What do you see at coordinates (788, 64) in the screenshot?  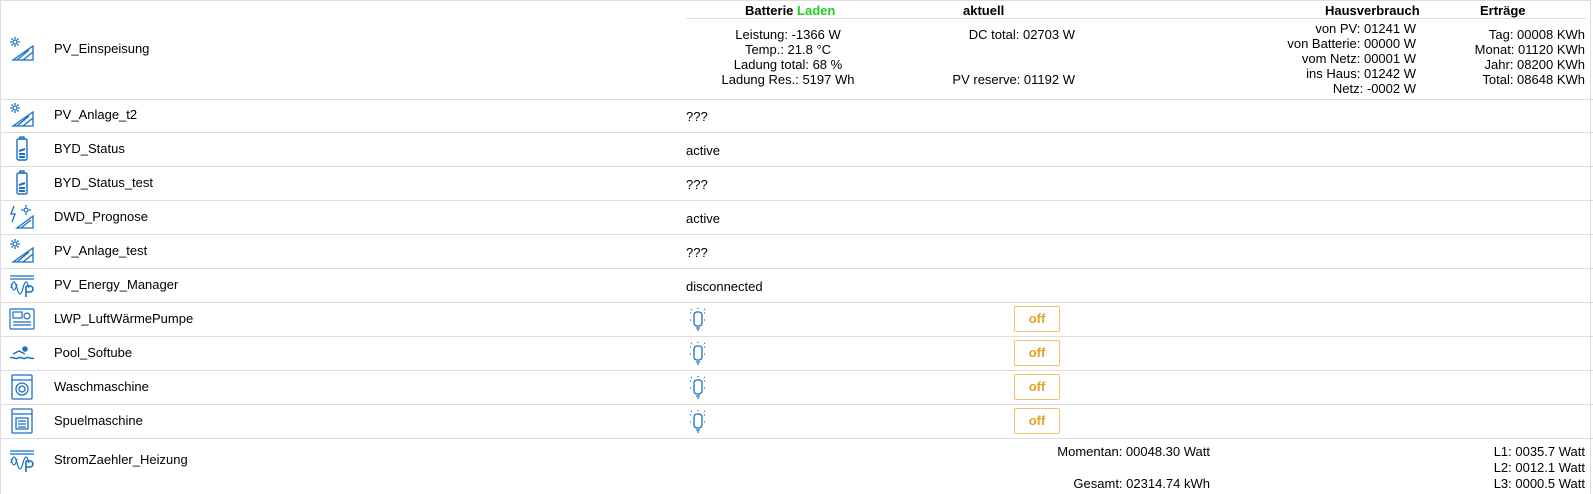 I see `batterie-ladung-total: Ladung total: 68 %` at bounding box center [788, 64].